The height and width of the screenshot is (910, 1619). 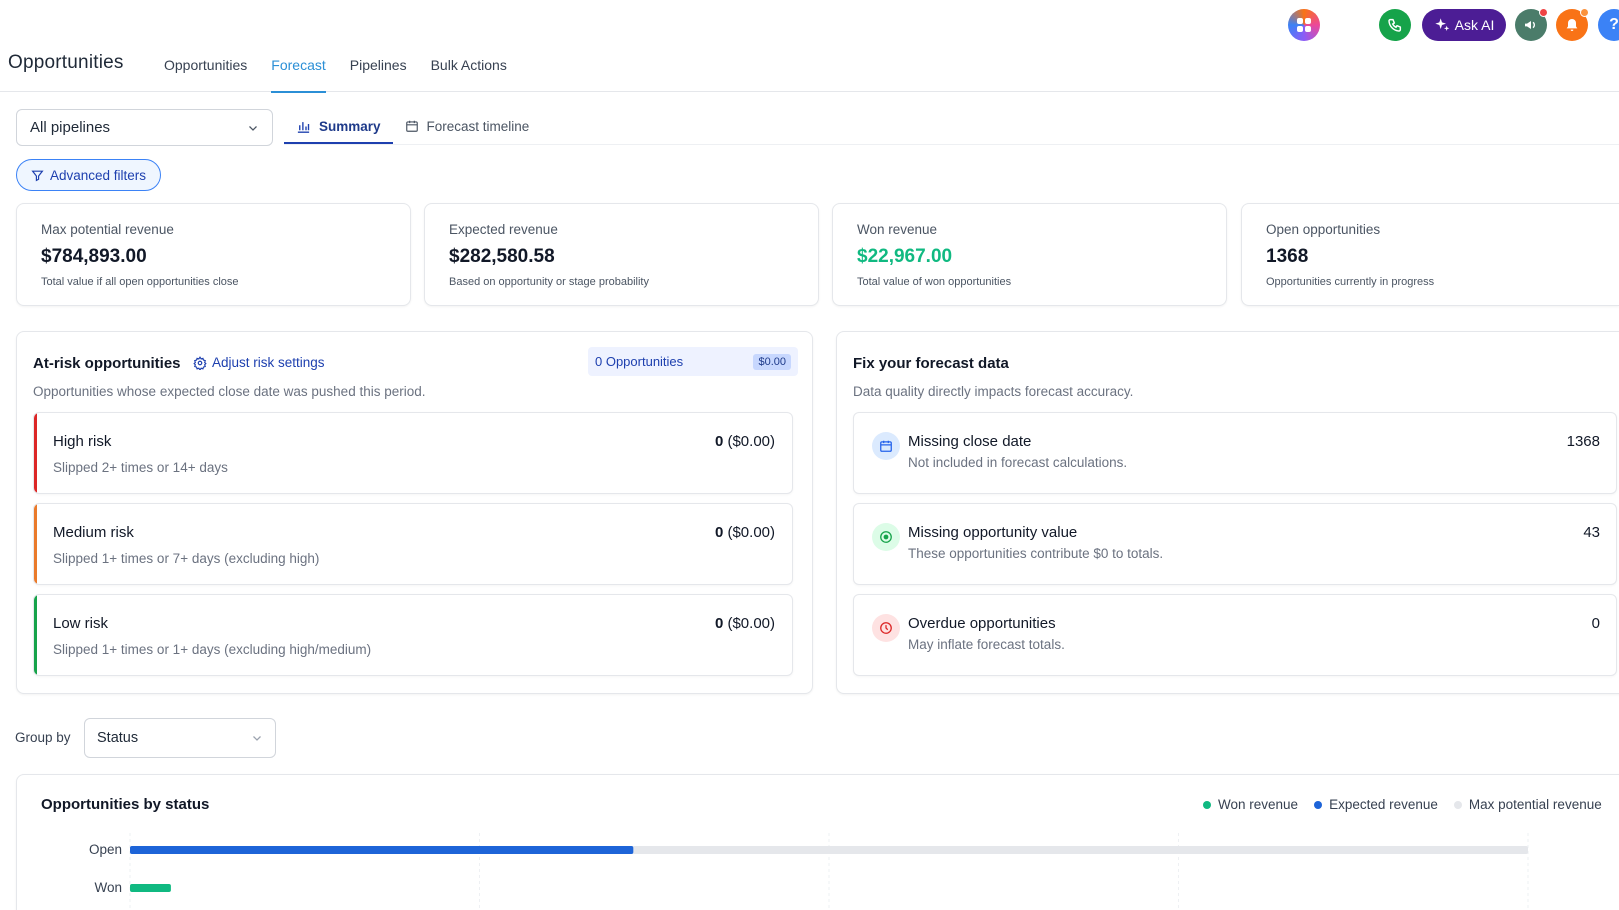 What do you see at coordinates (1608, 25) in the screenshot?
I see `help-button: ?` at bounding box center [1608, 25].